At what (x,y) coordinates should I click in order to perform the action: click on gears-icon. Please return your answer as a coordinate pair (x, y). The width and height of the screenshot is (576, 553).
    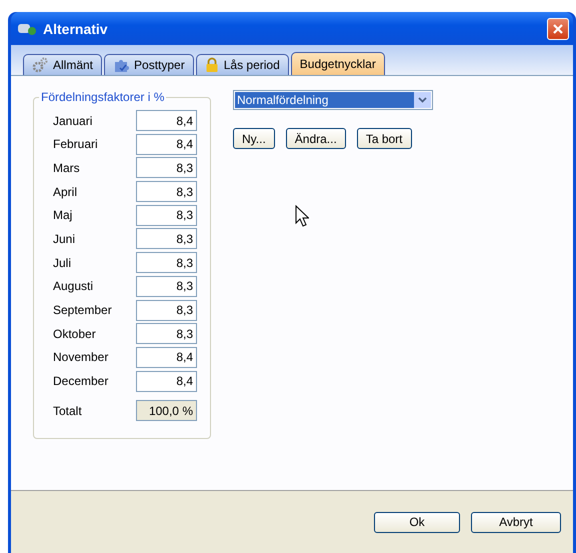
    Looking at the image, I should click on (40, 65).